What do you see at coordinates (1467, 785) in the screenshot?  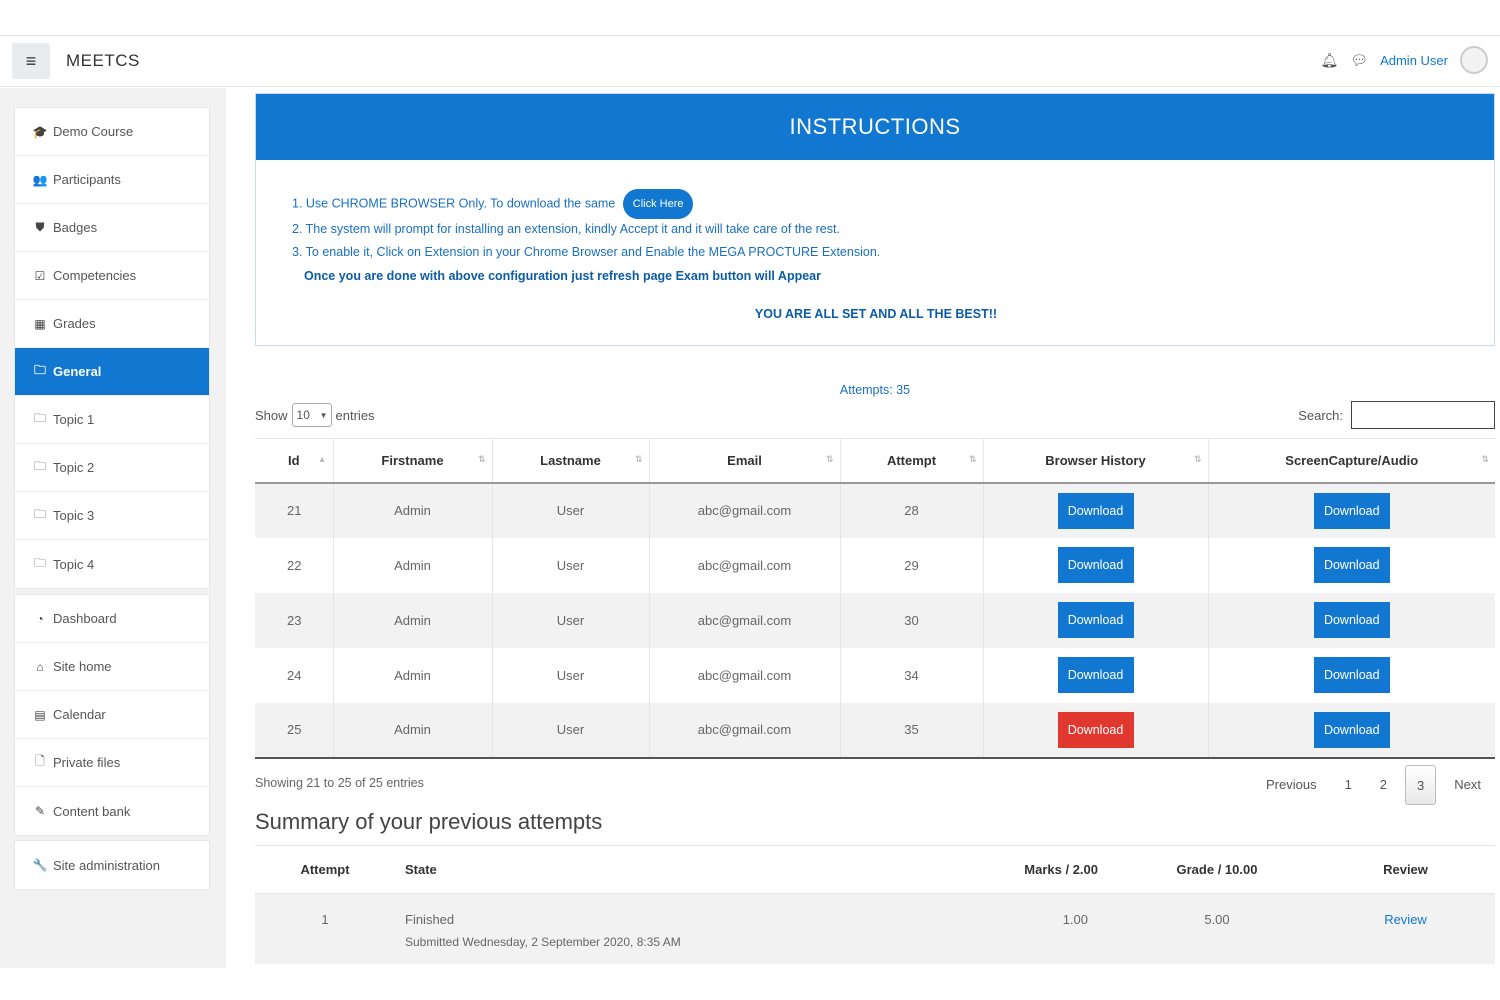 I see `next-page-button: Next` at bounding box center [1467, 785].